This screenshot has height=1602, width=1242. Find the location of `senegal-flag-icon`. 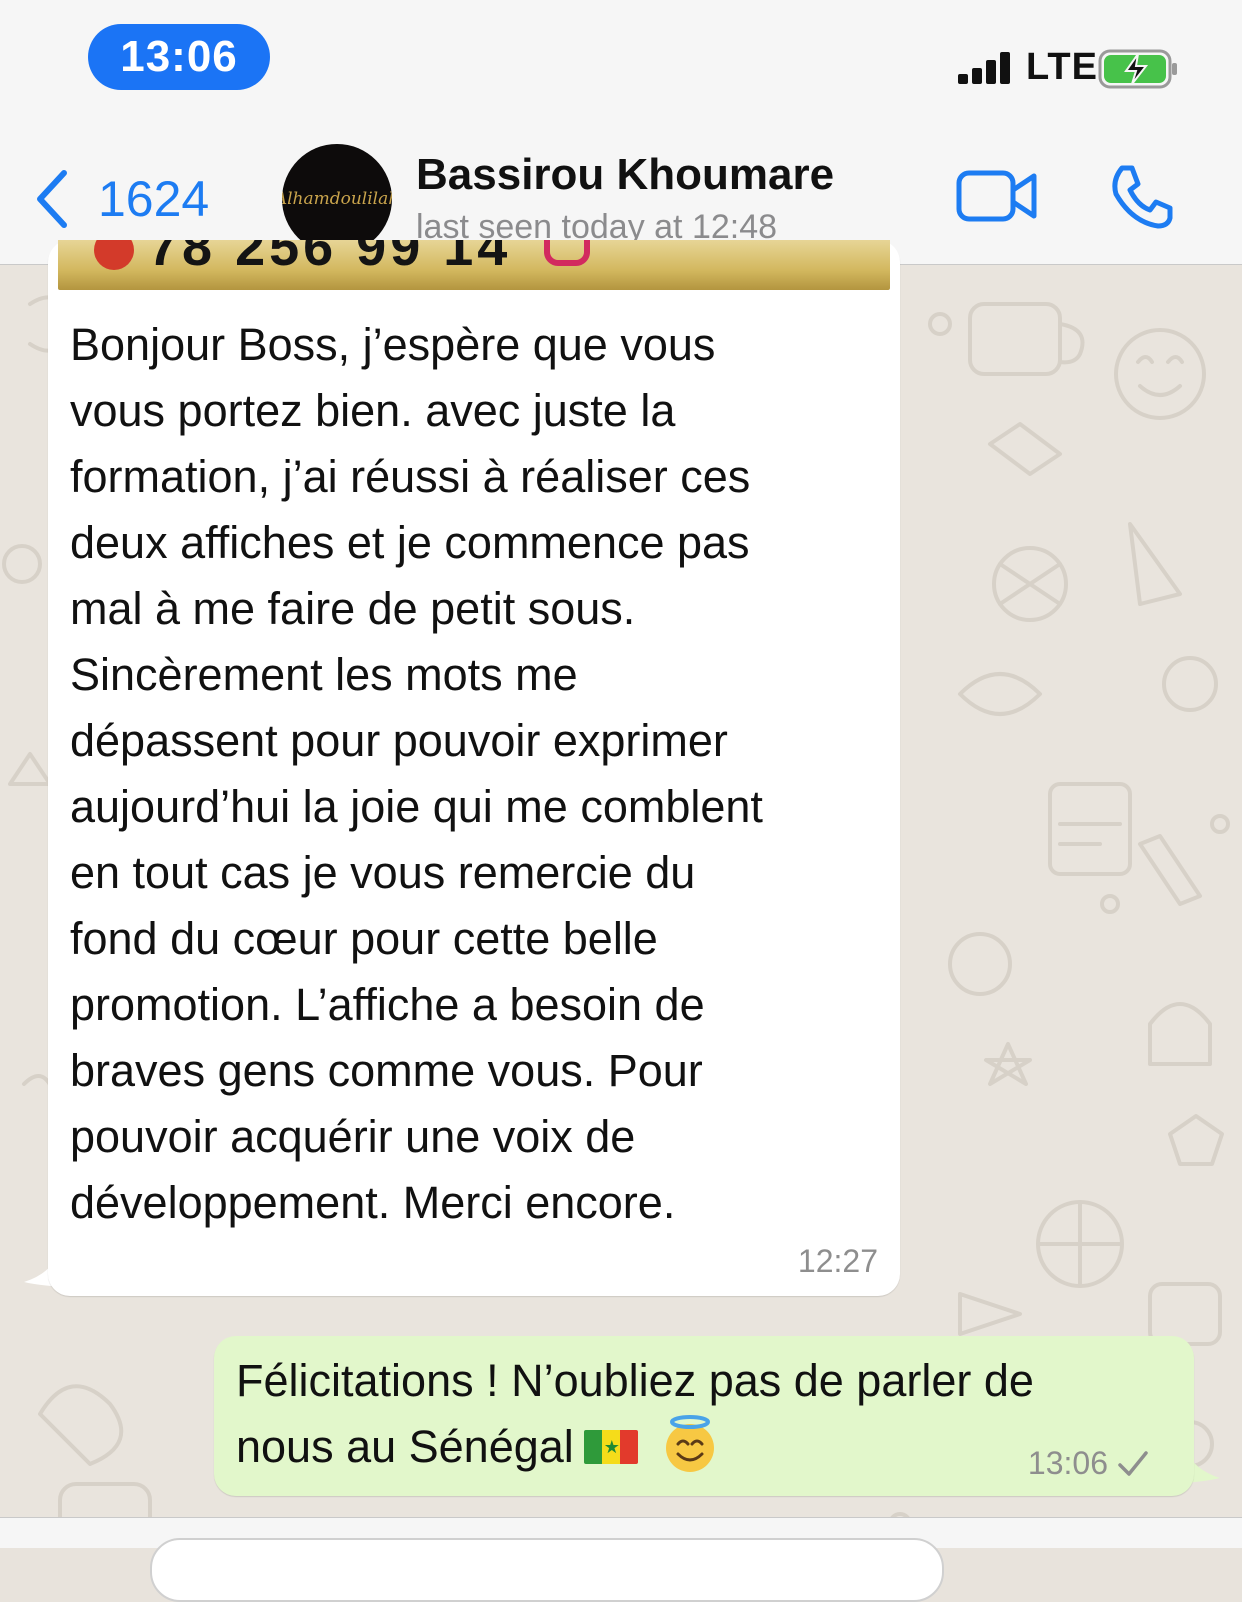

senegal-flag-icon is located at coordinates (610, 1447).